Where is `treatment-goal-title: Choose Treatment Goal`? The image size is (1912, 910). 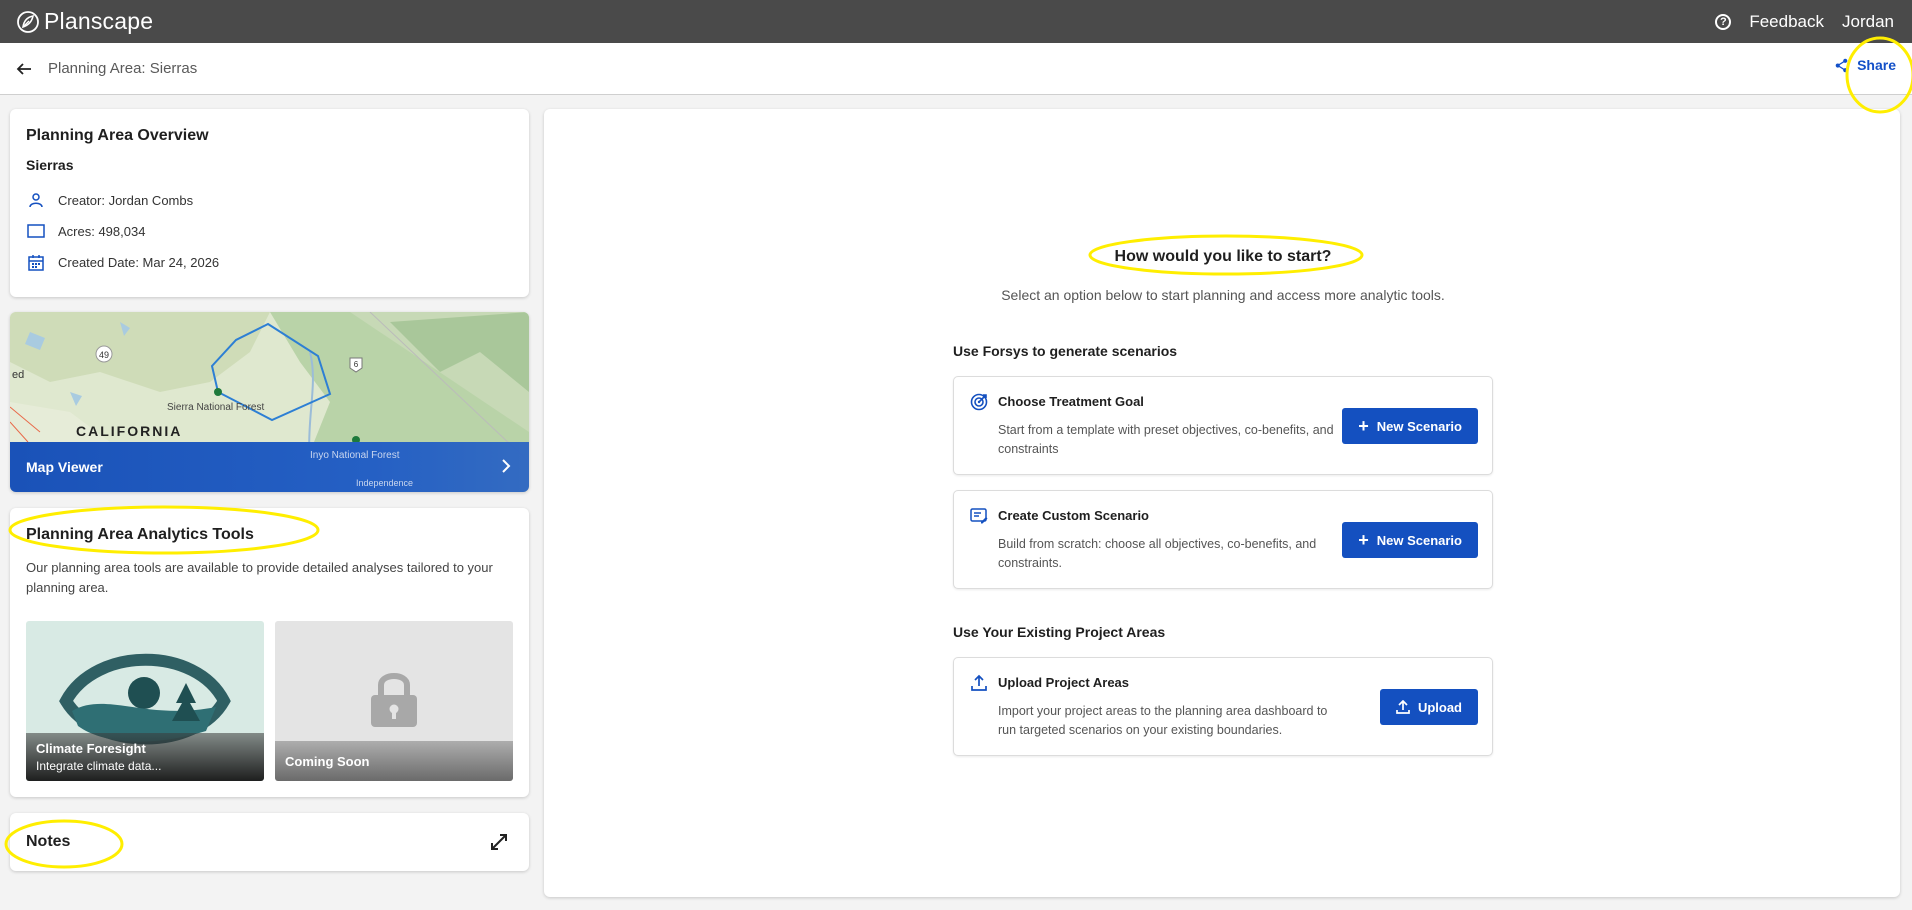 treatment-goal-title: Choose Treatment Goal is located at coordinates (1071, 401).